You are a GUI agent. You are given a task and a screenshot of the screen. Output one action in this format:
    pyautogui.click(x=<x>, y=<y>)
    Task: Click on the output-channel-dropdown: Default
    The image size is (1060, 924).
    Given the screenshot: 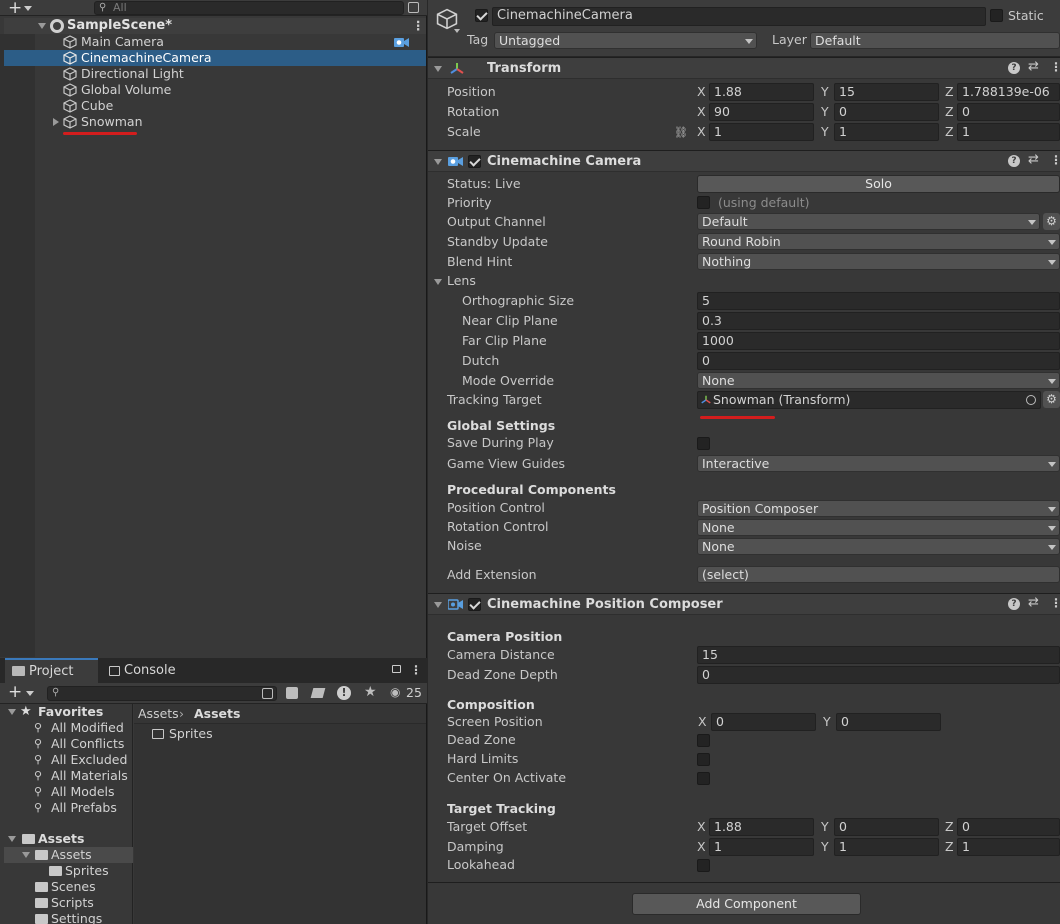 What is the action you would take?
    pyautogui.click(x=868, y=221)
    